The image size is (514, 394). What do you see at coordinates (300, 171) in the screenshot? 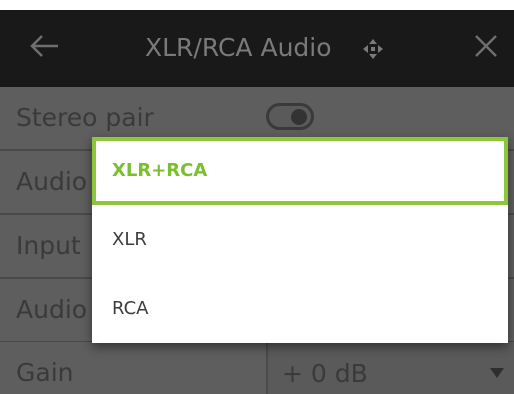
I see `dropdown-option-xlr-rca: XLR+RCA` at bounding box center [300, 171].